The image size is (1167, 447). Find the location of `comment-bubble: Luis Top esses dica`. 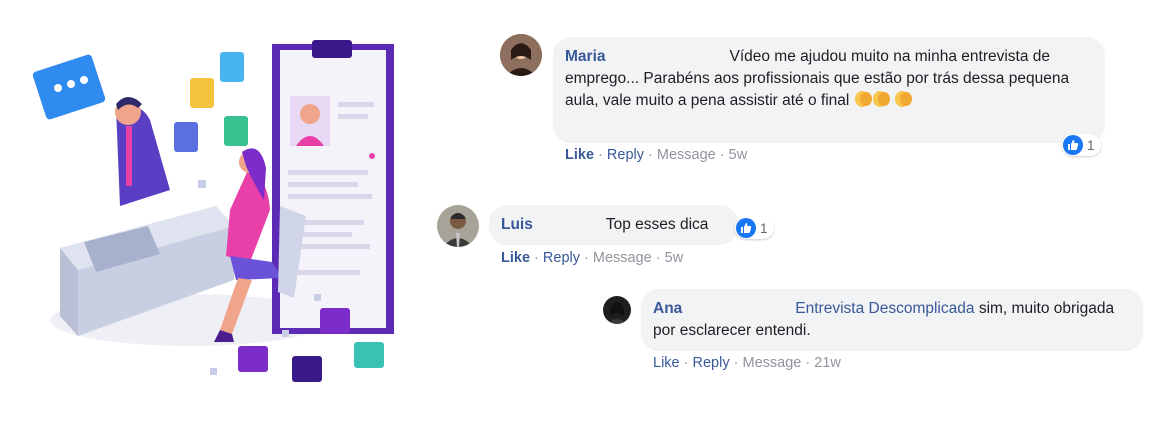

comment-bubble: Luis Top esses dica is located at coordinates (613, 225).